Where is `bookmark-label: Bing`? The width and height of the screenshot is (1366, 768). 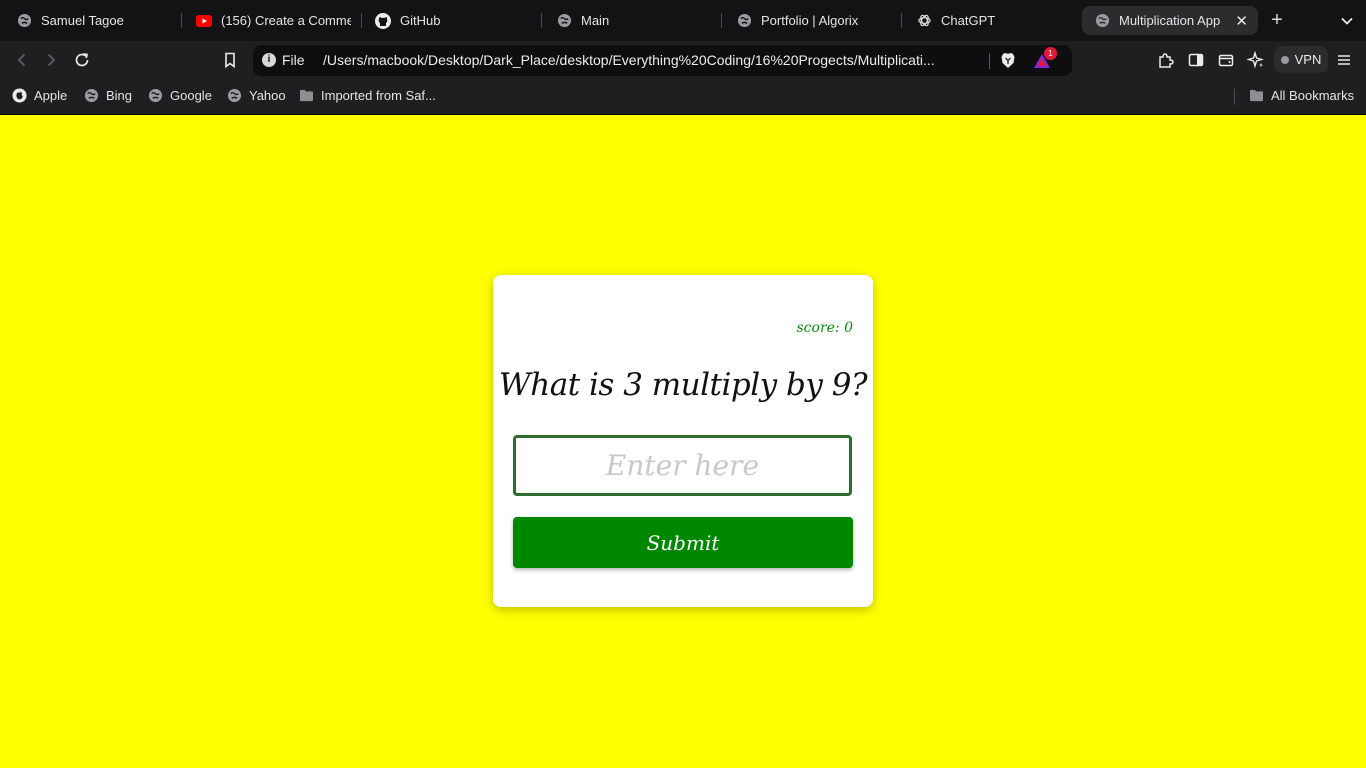 bookmark-label: Bing is located at coordinates (119, 95).